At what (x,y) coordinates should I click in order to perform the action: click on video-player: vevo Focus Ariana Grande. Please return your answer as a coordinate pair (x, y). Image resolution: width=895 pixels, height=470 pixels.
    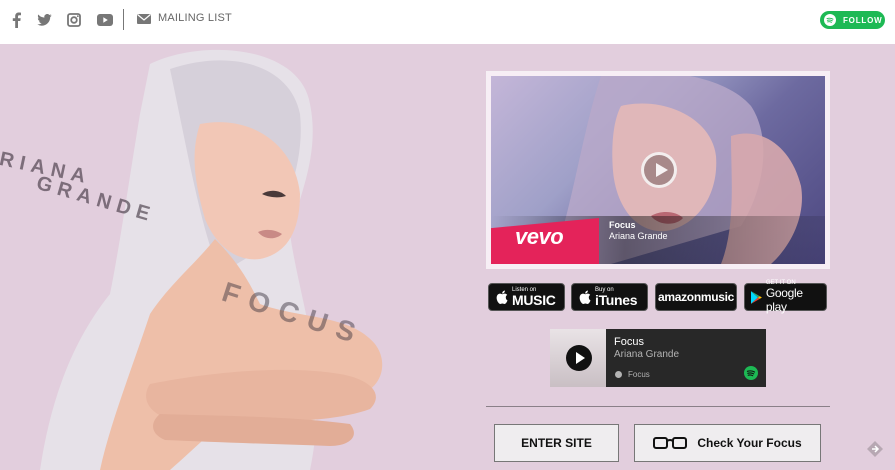
    Looking at the image, I should click on (658, 170).